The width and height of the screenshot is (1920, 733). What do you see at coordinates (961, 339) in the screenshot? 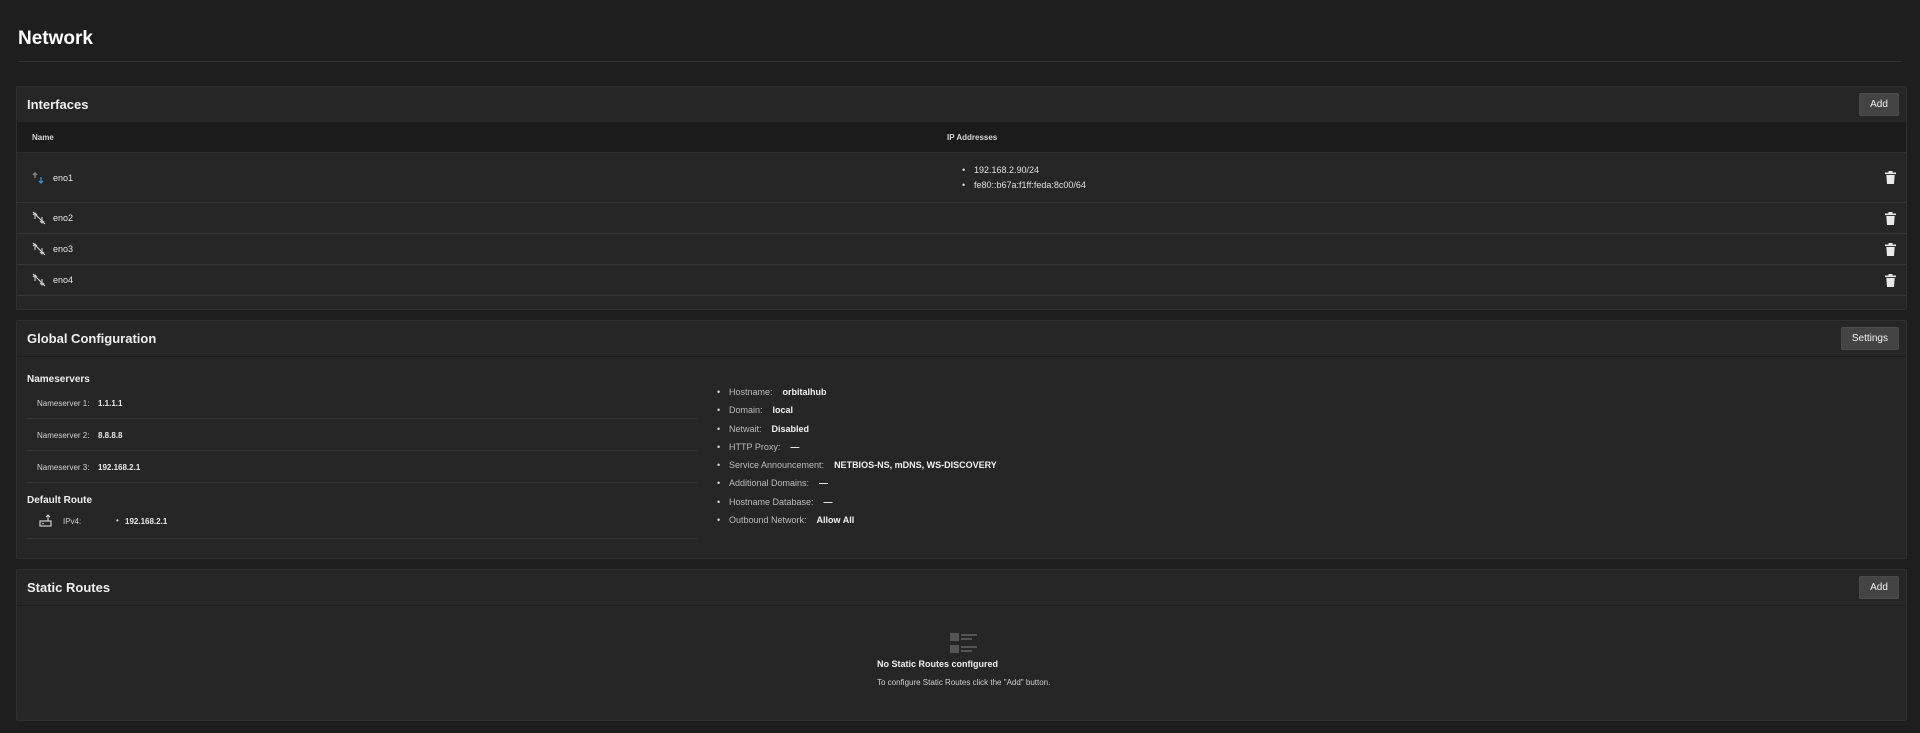
I see `global-configuration-header: Global Configuration Settings` at bounding box center [961, 339].